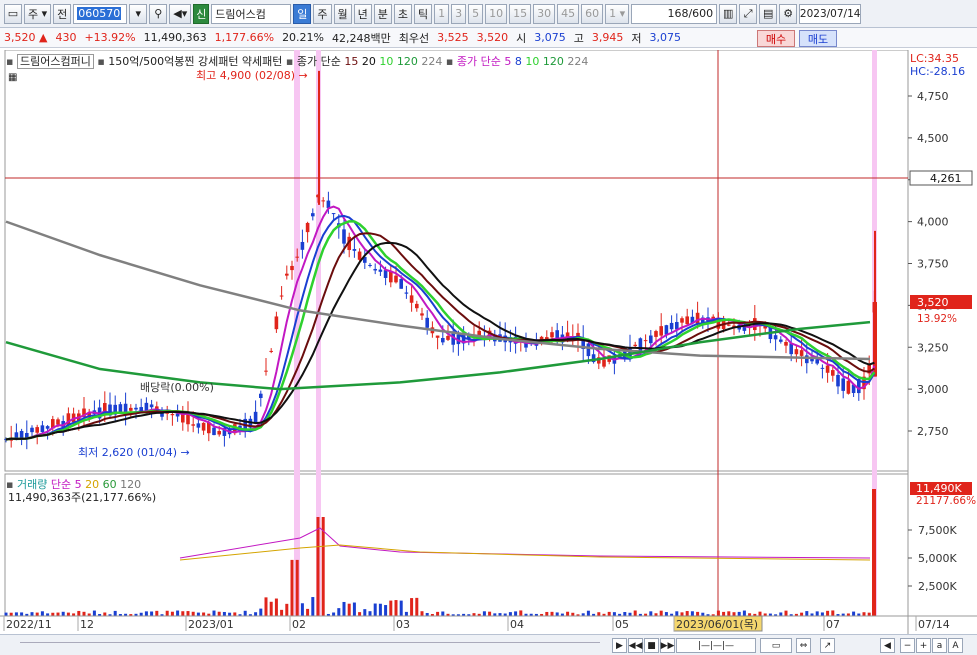 Image resolution: width=977 pixels, height=655 pixels. Describe the element at coordinates (38, 13) in the screenshot. I see `period-type-select: 주 ▾` at that location.